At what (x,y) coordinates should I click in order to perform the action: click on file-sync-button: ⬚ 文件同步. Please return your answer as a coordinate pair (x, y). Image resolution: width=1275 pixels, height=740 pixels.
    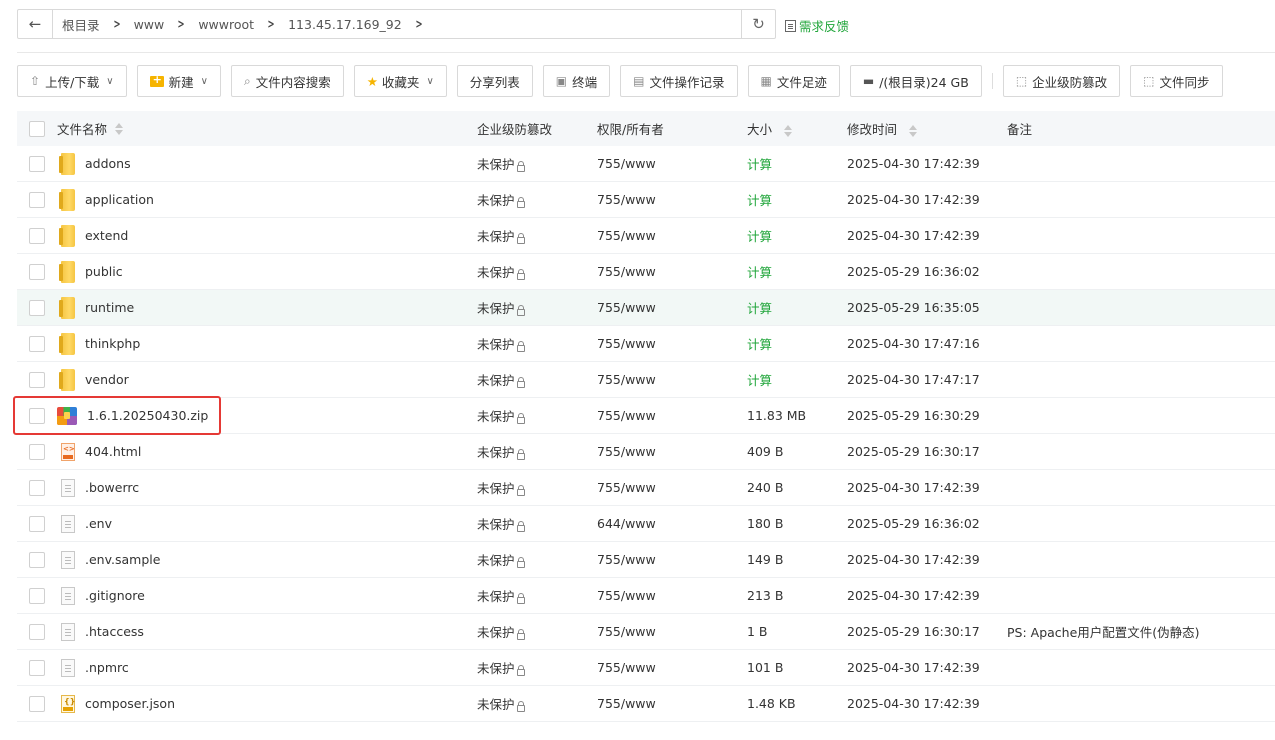
    Looking at the image, I should click on (1176, 81).